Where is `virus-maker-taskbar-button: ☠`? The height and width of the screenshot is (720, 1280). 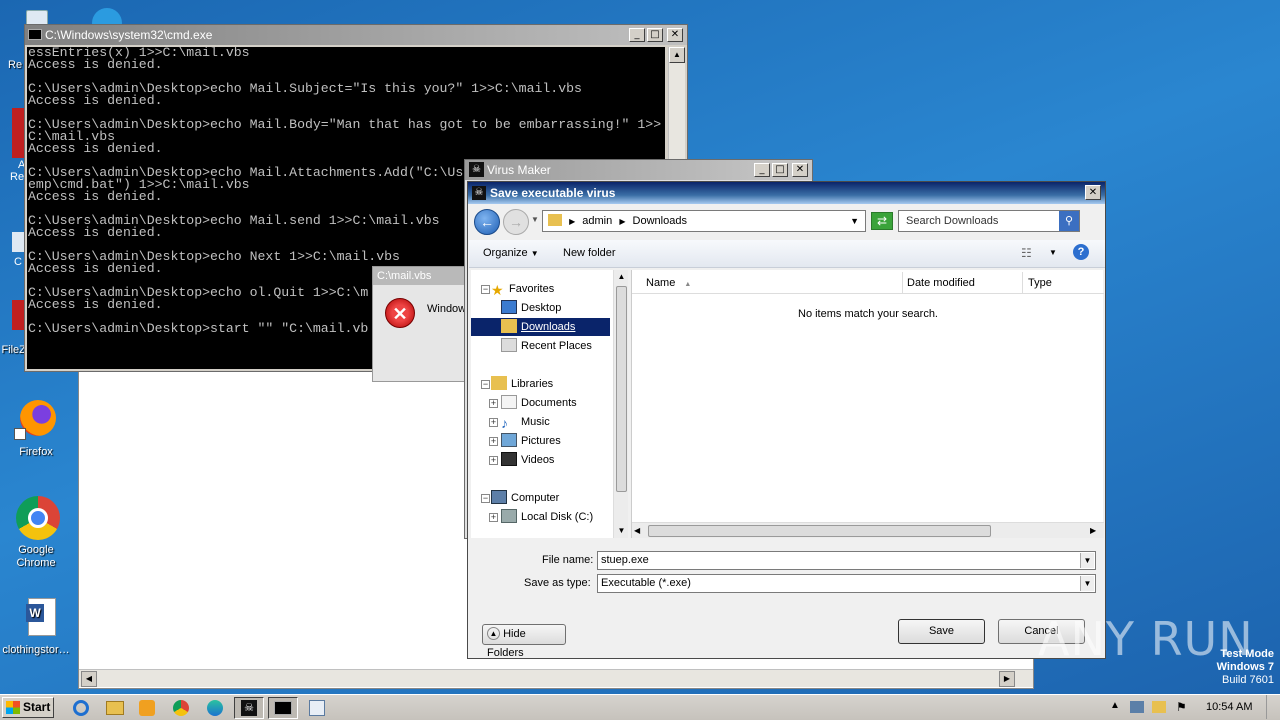
virus-maker-taskbar-button: ☠ is located at coordinates (249, 708).